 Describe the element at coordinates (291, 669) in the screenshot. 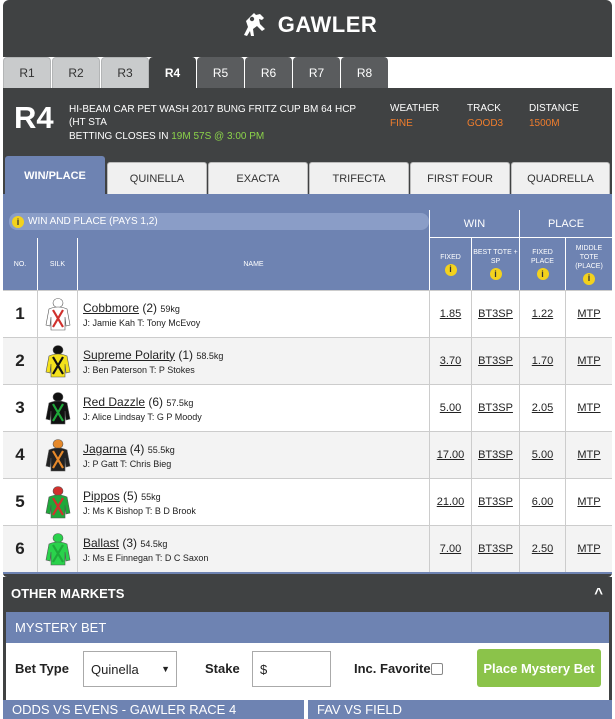

I see `stake-input: $` at that location.